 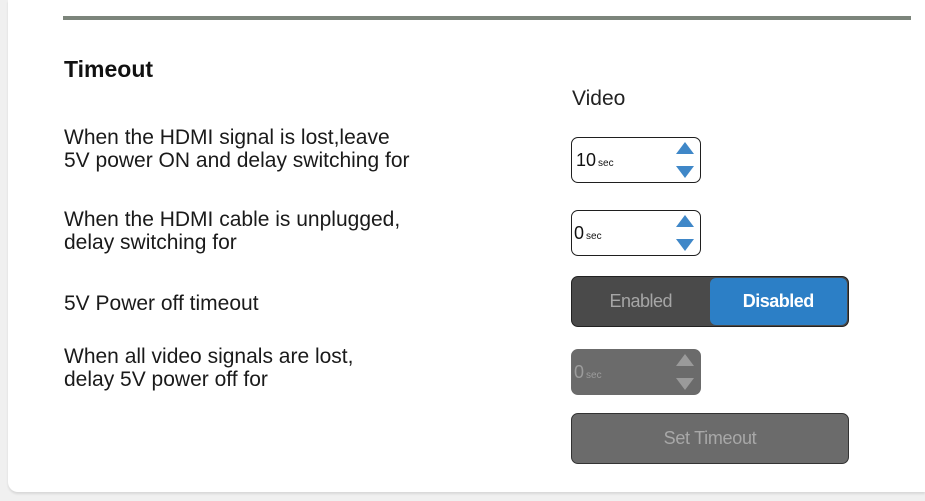 I want to click on set-timeout-button: Set Timeout, so click(x=710, y=438).